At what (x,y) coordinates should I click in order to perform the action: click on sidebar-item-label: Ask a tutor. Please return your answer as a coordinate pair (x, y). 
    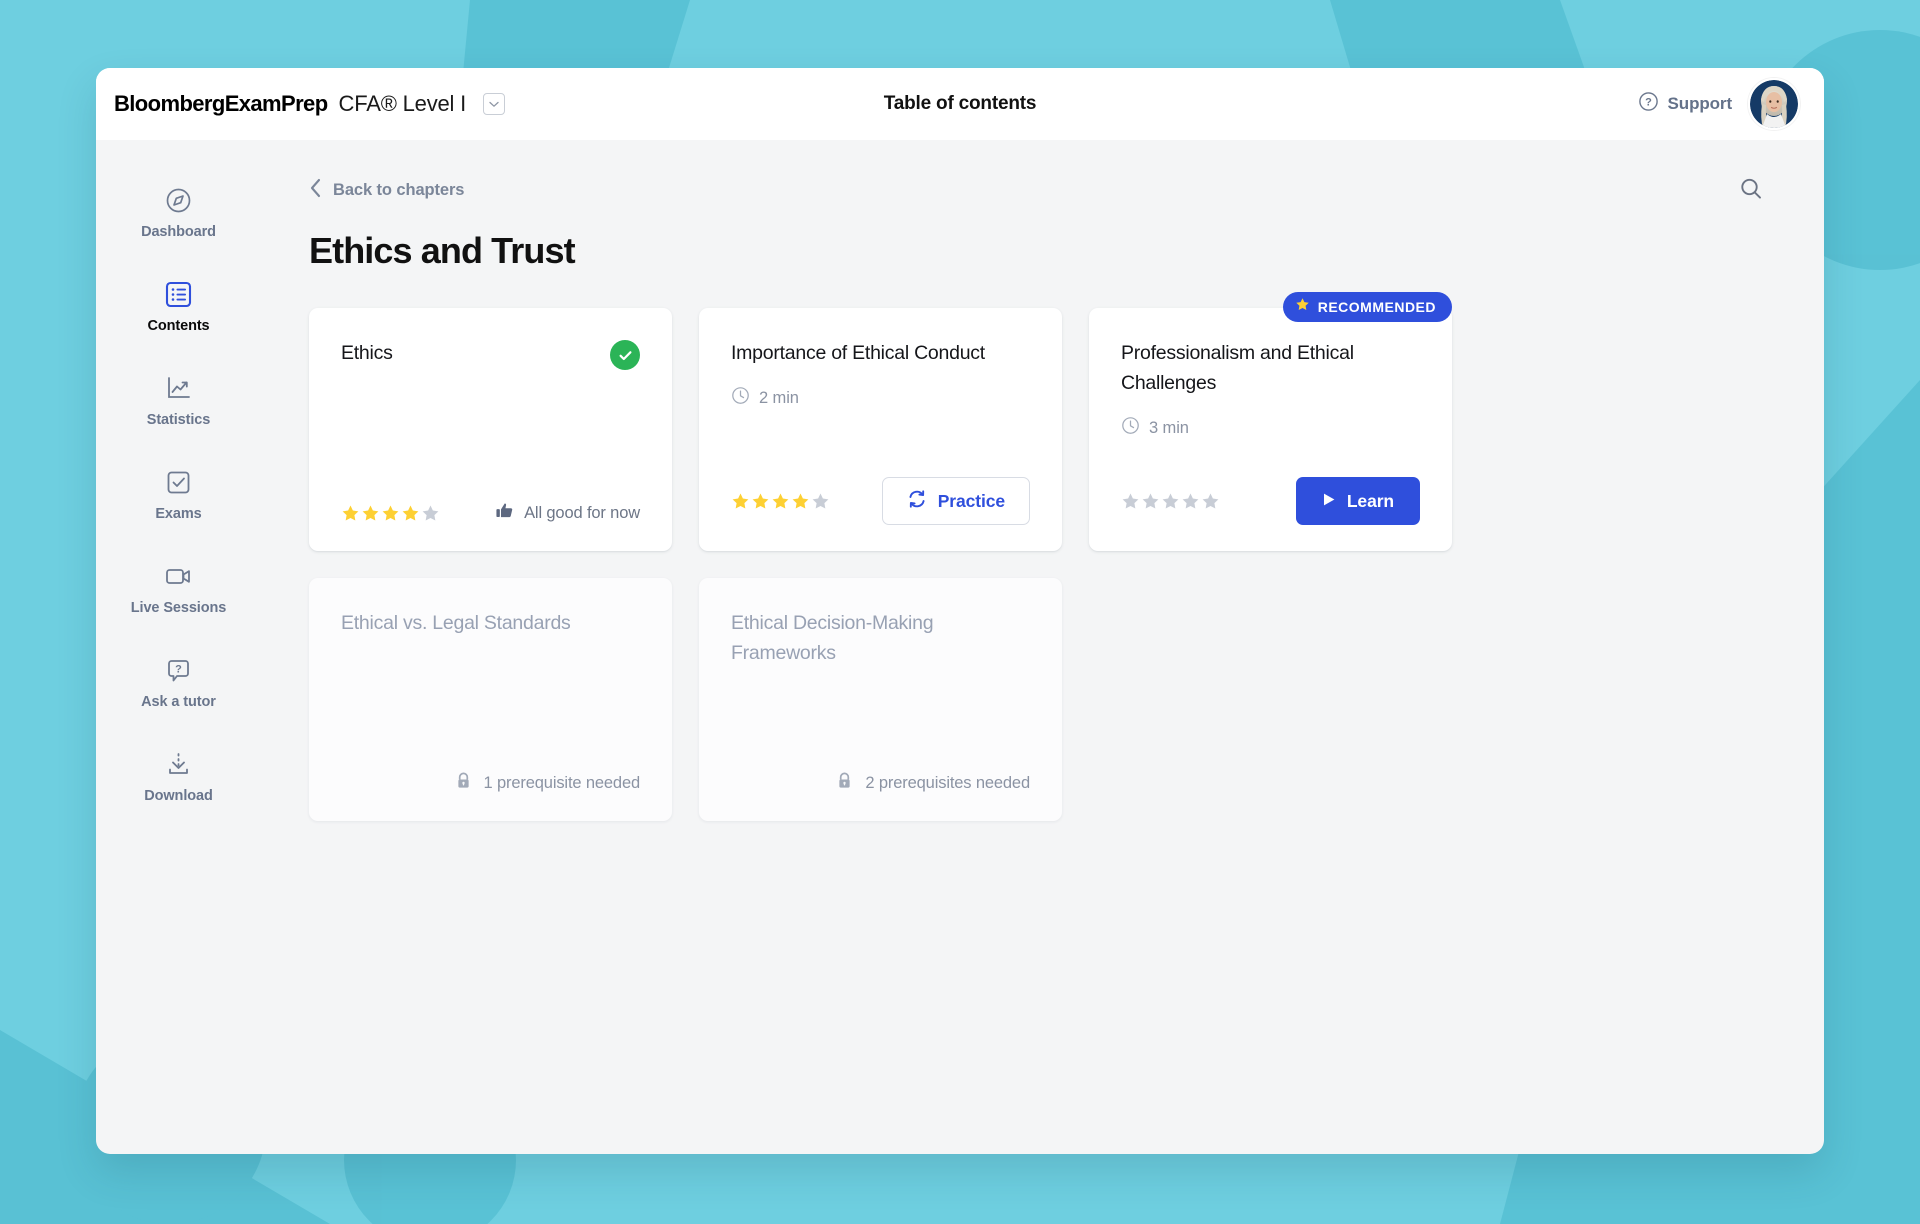
    Looking at the image, I should click on (178, 702).